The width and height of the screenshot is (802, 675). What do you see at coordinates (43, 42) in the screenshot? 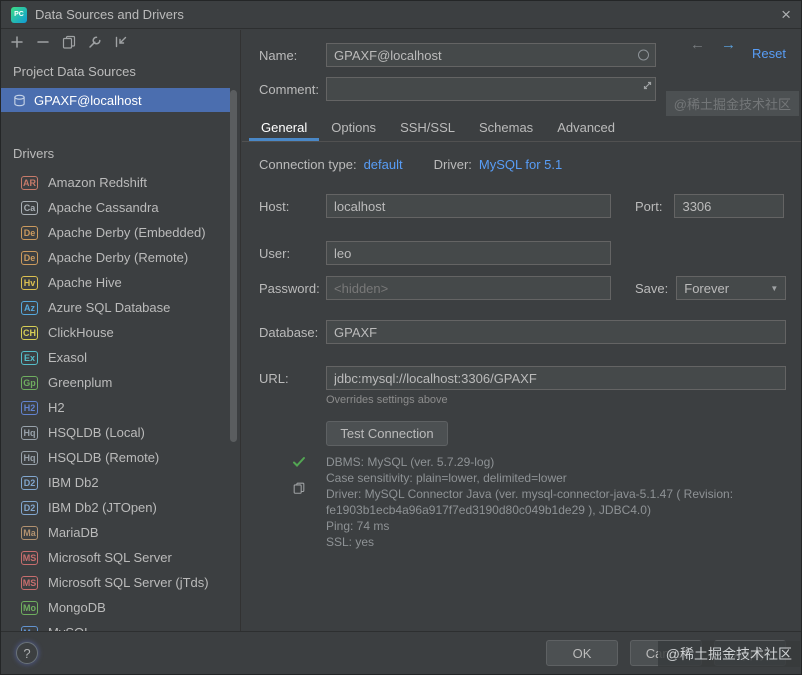
I see `remove-icon` at bounding box center [43, 42].